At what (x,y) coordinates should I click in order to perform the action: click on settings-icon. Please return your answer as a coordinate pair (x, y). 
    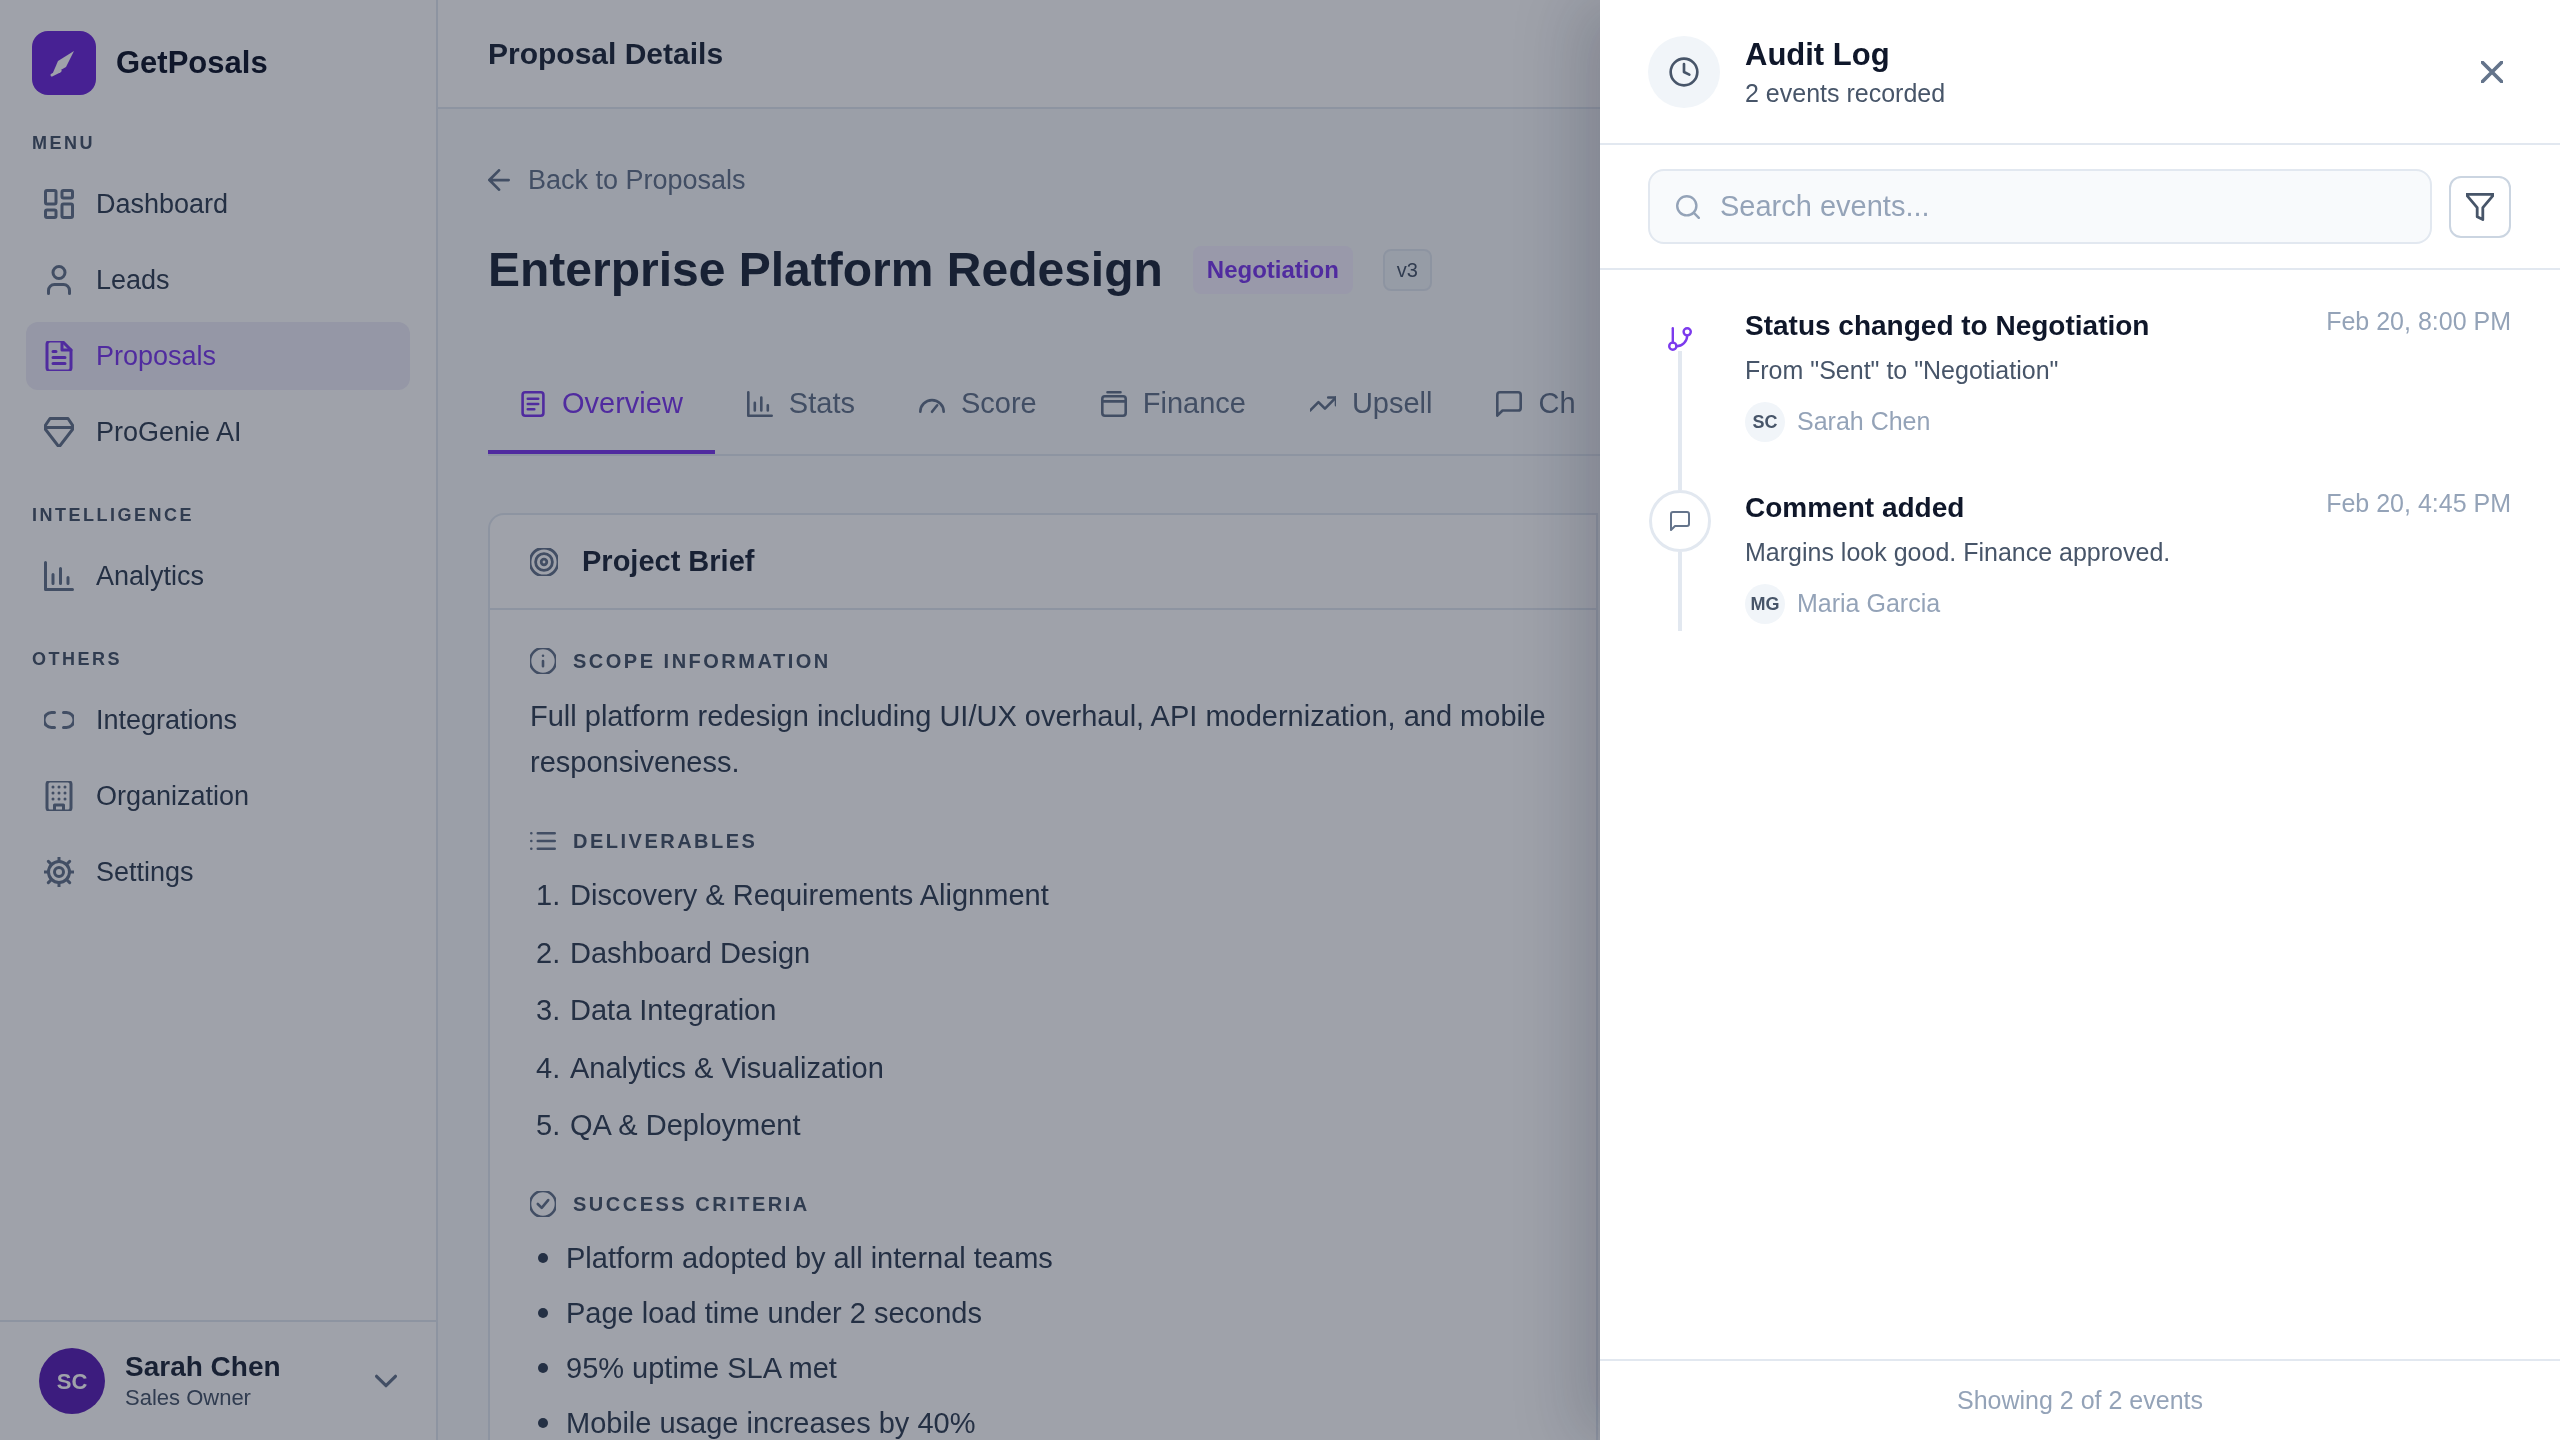
    Looking at the image, I should click on (59, 872).